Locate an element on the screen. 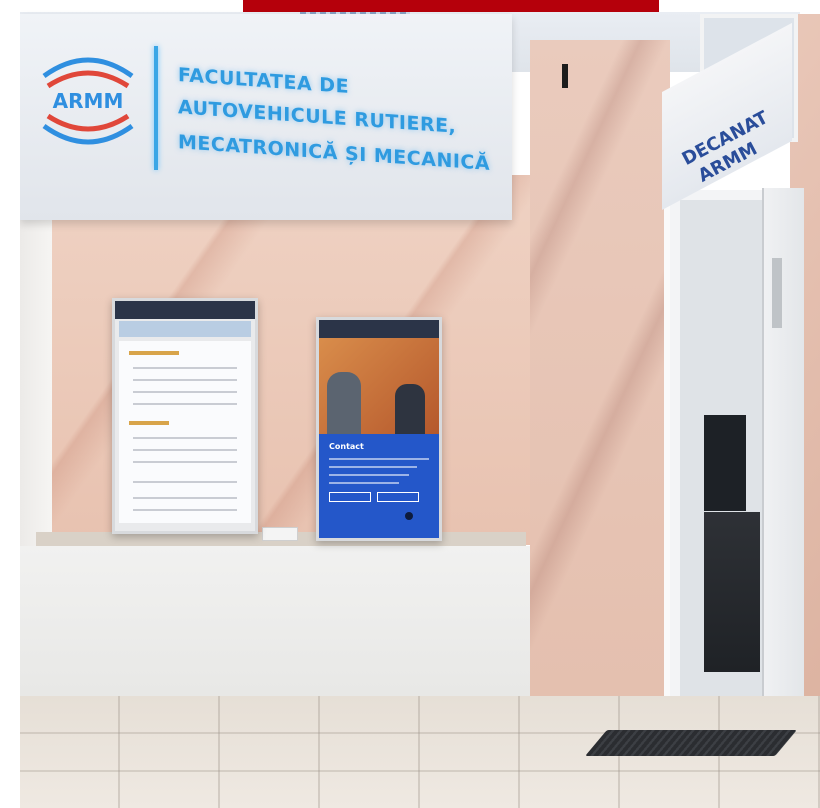 This screenshot has height=808, width=820. marble-side-wall is located at coordinates (600, 385).